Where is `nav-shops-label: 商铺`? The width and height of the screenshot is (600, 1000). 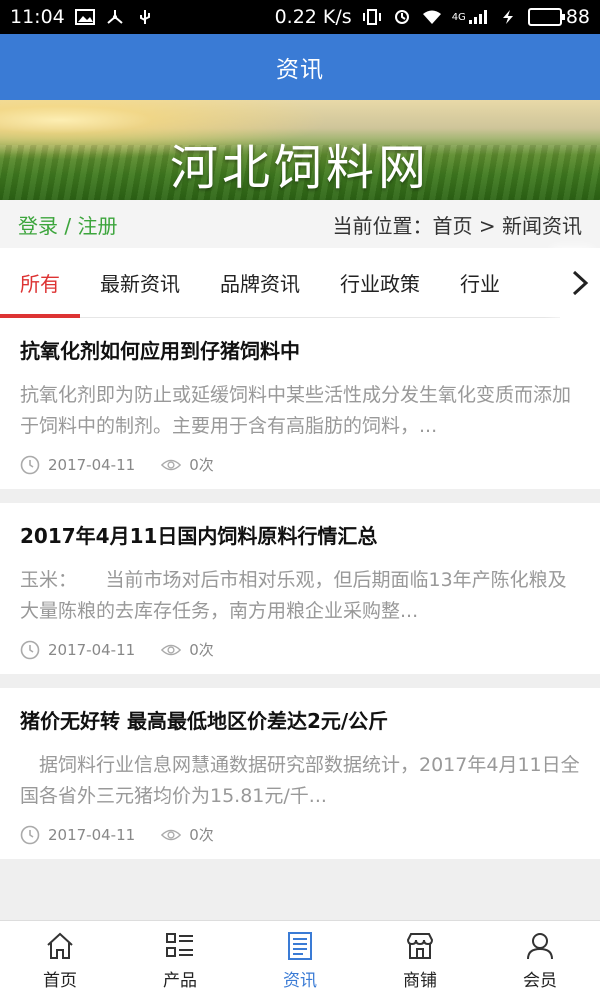 nav-shops-label: 商铺 is located at coordinates (420, 981).